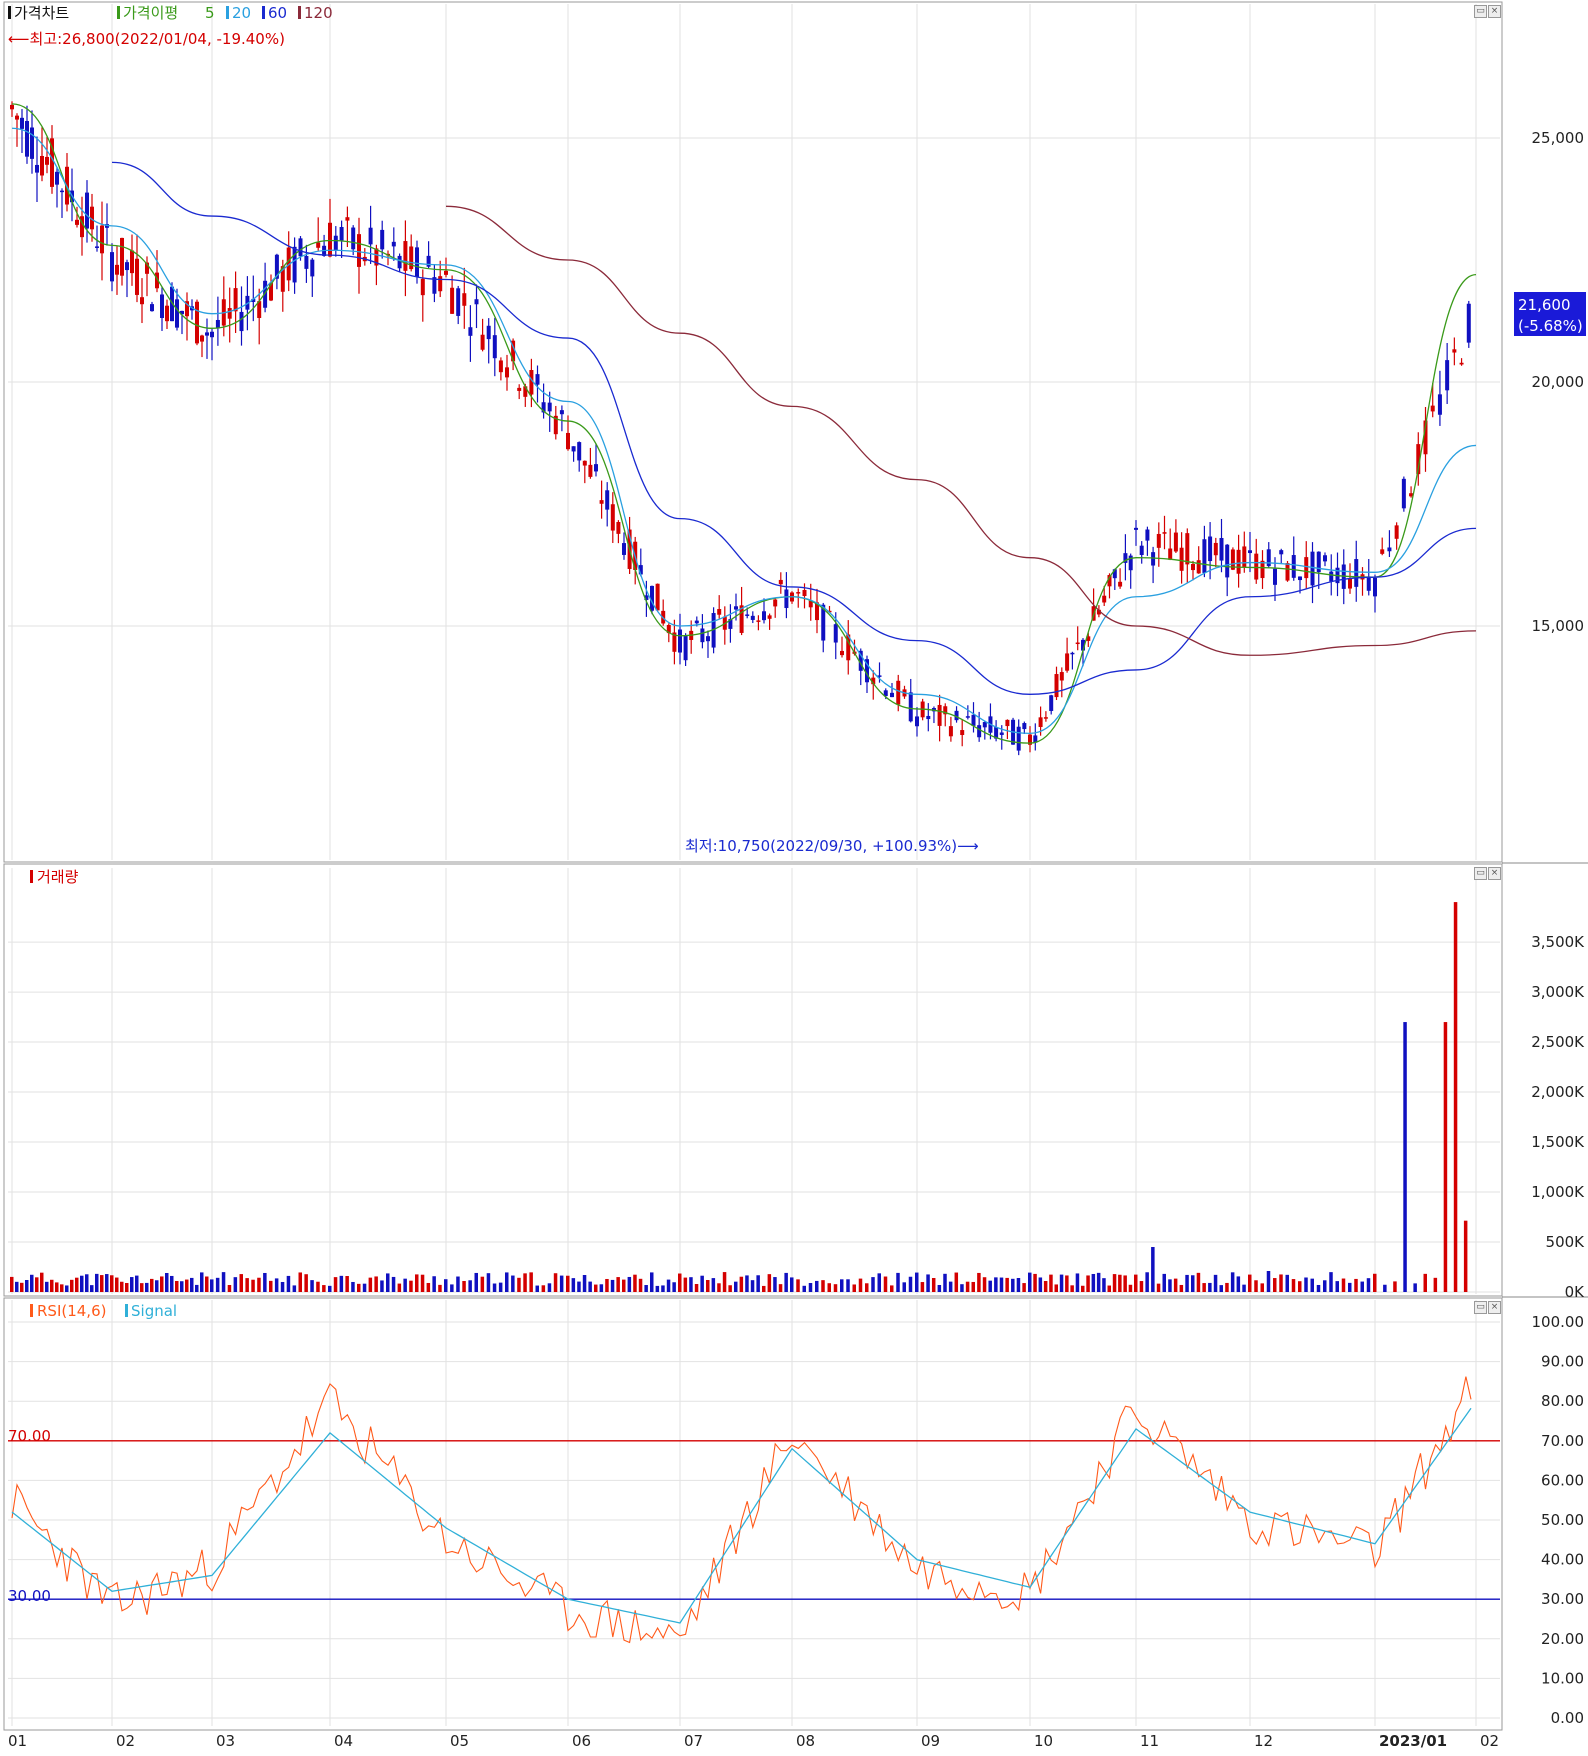  What do you see at coordinates (1558, 626) in the screenshot?
I see `price-tick-label: 15,000` at bounding box center [1558, 626].